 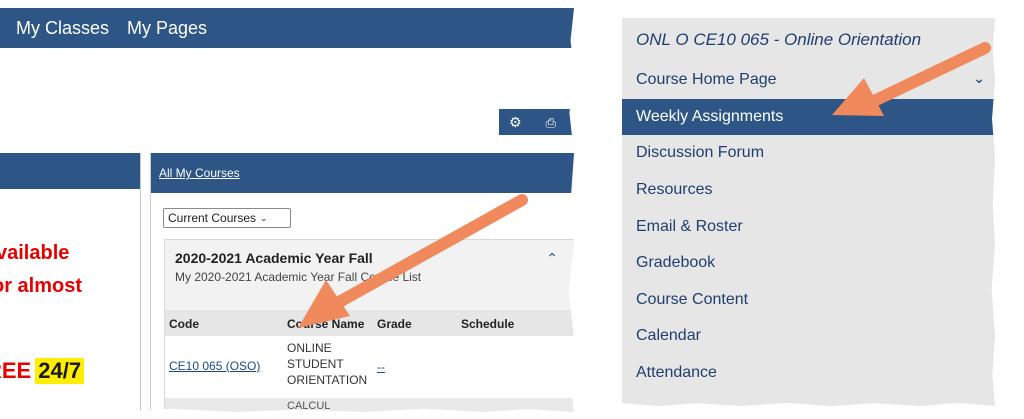 I want to click on promo-text-line-3: REE 24/7, so click(x=66, y=371).